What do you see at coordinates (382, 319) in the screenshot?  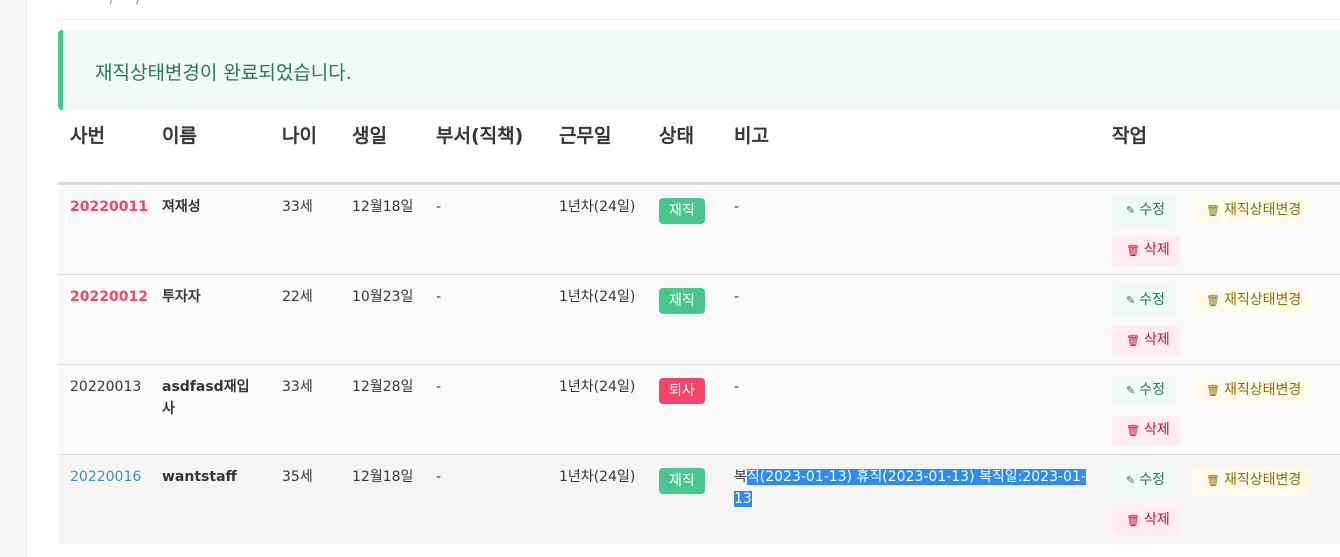 I see `staff-birthday: 10월23일` at bounding box center [382, 319].